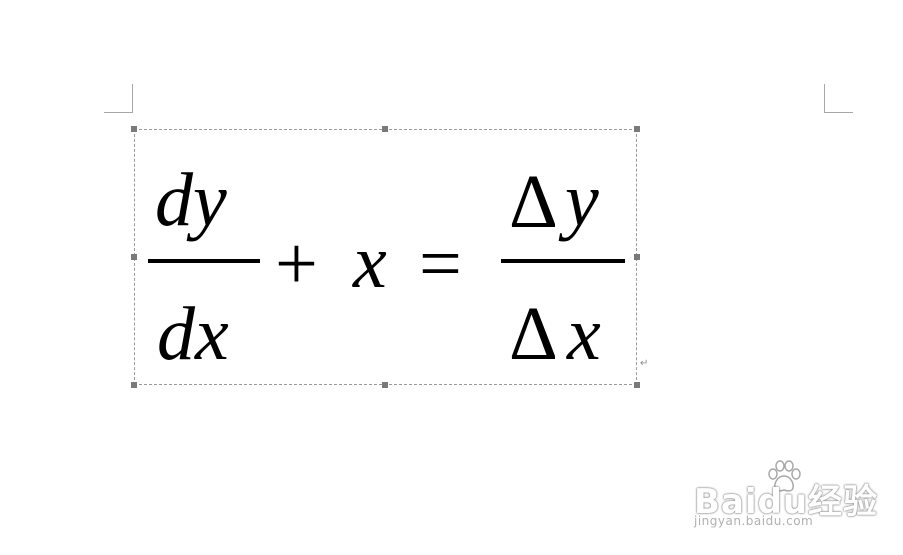 Image resolution: width=903 pixels, height=555 pixels. Describe the element at coordinates (296, 264) in the screenshot. I see `plus-sign: +` at that location.